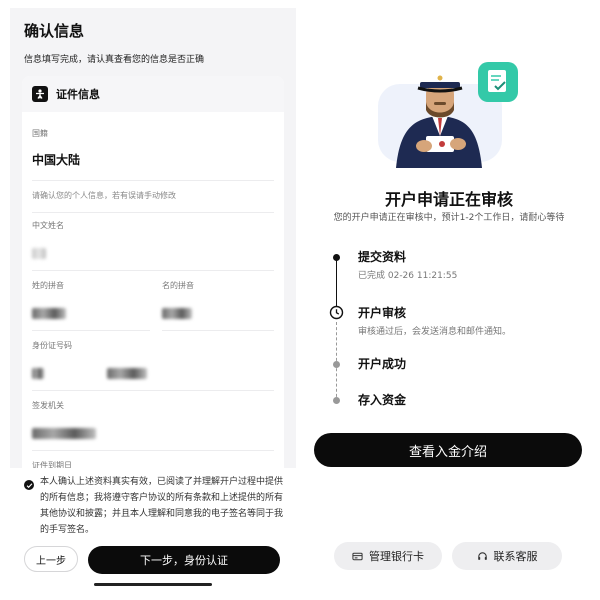 Image resolution: width=600 pixels, height=600 pixels. I want to click on redacted-surname-pinyin, so click(49, 313).